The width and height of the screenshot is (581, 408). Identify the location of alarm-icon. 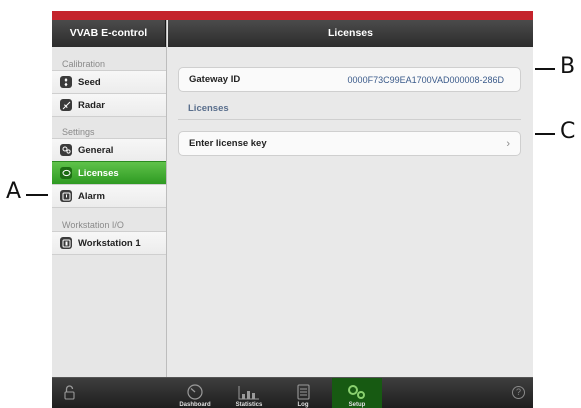
(66, 196).